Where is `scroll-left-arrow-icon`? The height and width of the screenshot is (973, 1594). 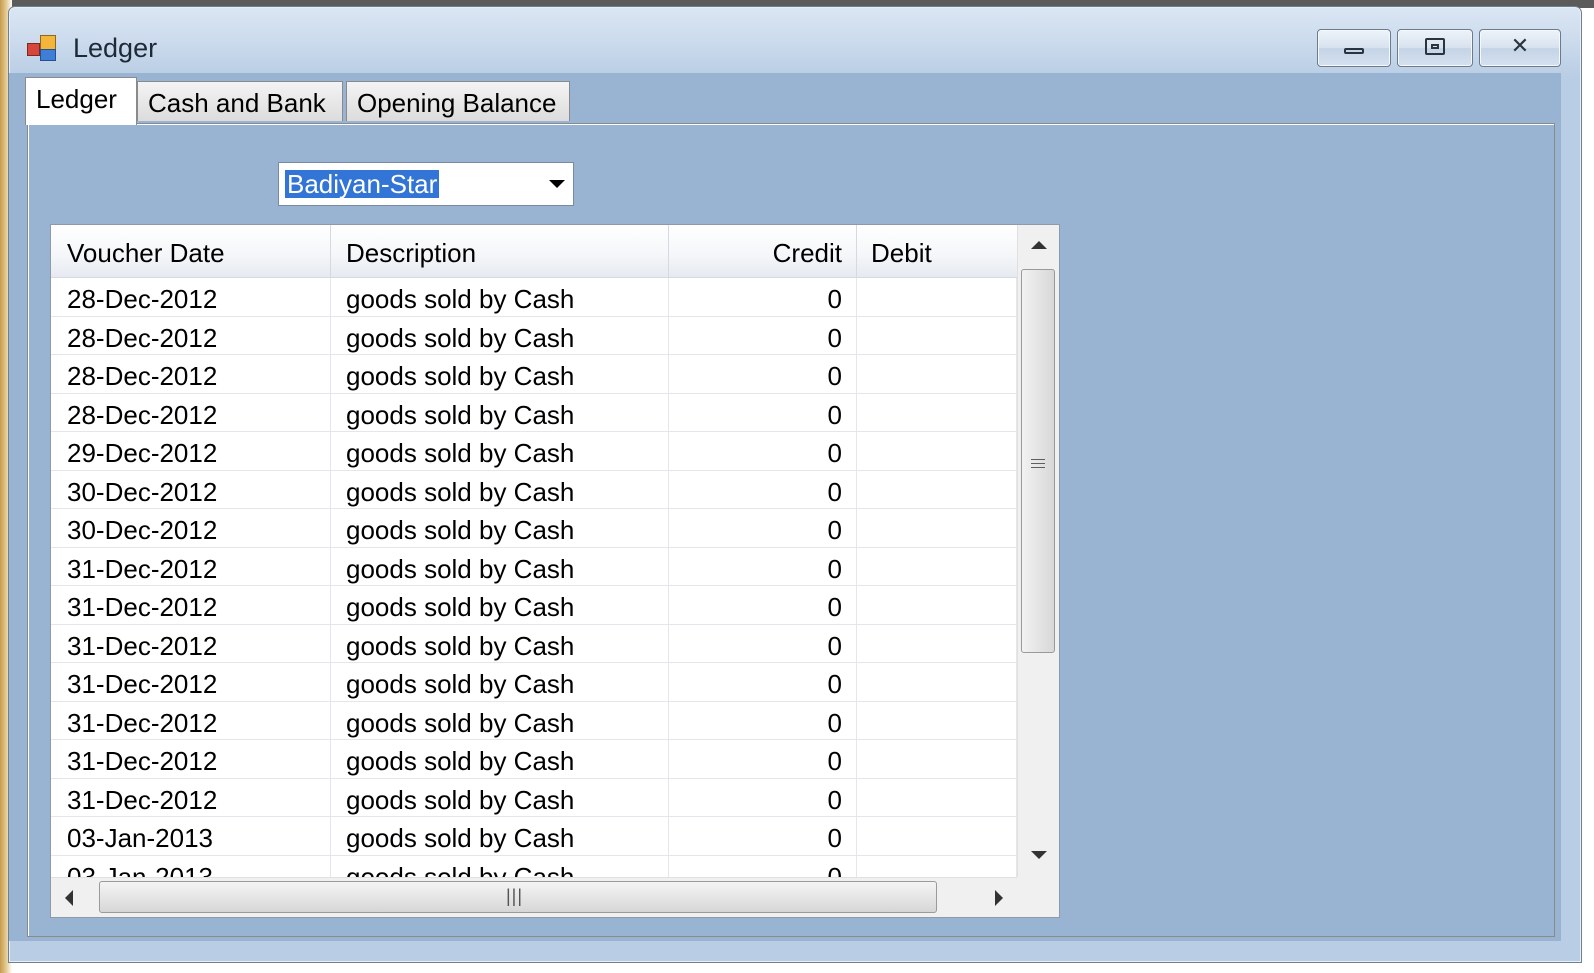 scroll-left-arrow-icon is located at coordinates (69, 898).